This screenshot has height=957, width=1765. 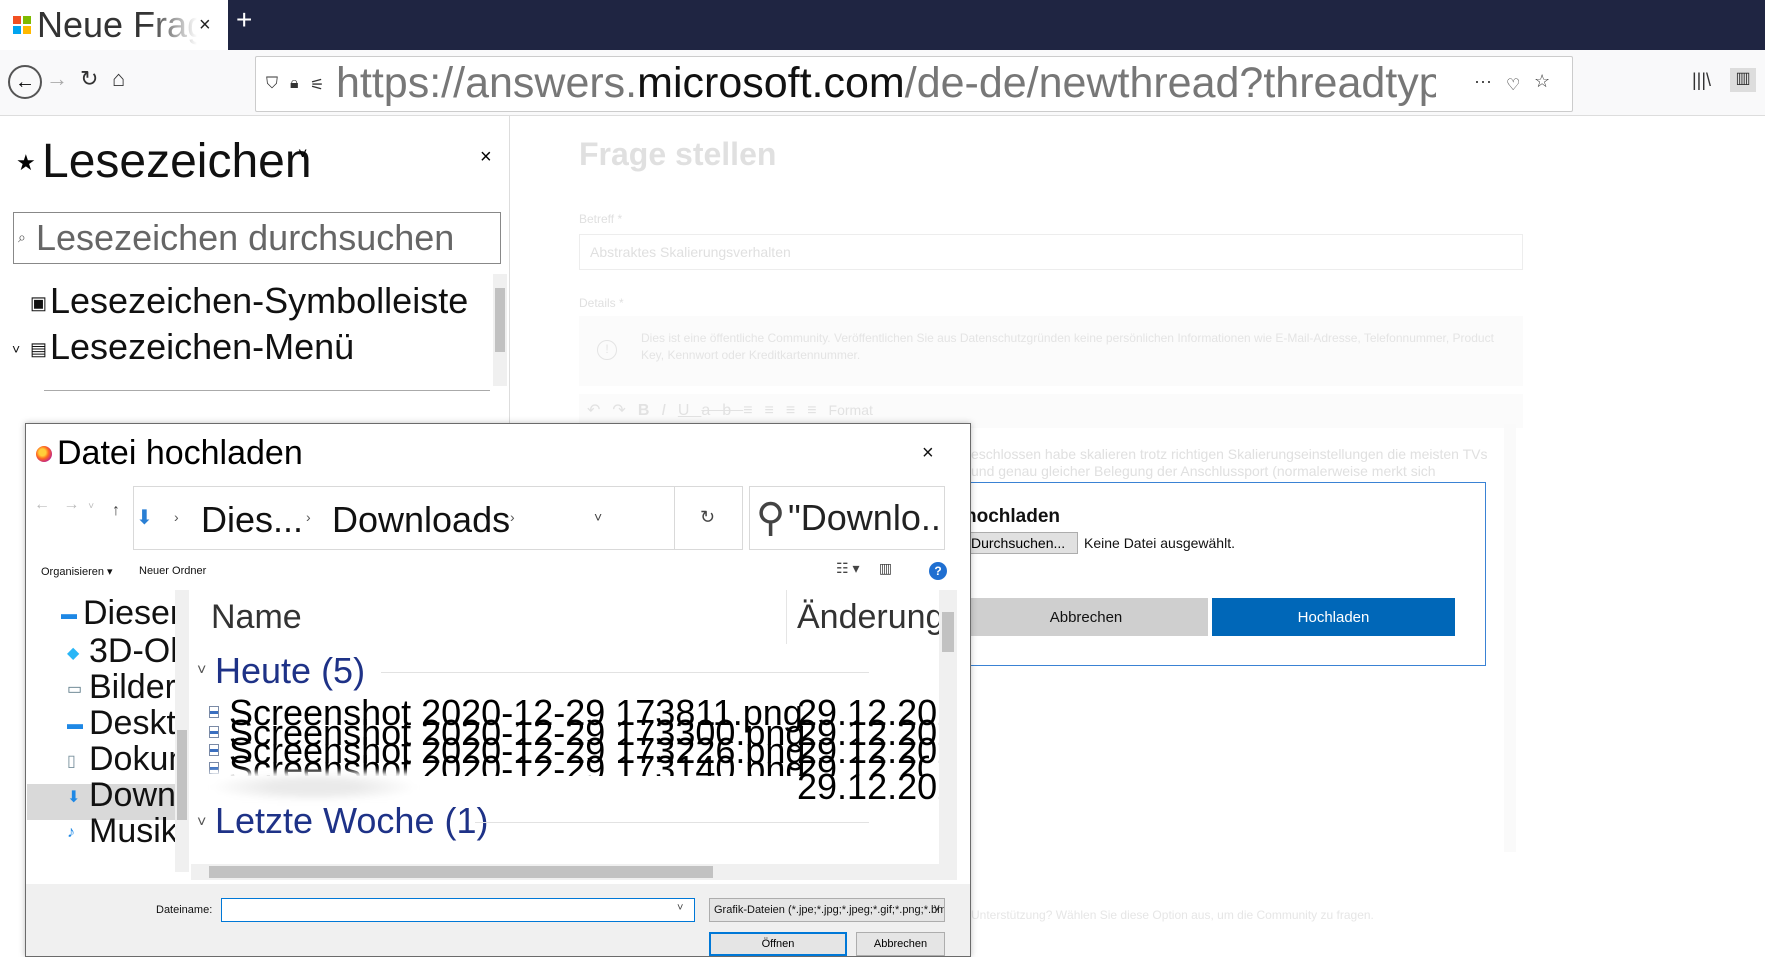 What do you see at coordinates (39, 302) in the screenshot?
I see `toolbar-folder-icon: ▣` at bounding box center [39, 302].